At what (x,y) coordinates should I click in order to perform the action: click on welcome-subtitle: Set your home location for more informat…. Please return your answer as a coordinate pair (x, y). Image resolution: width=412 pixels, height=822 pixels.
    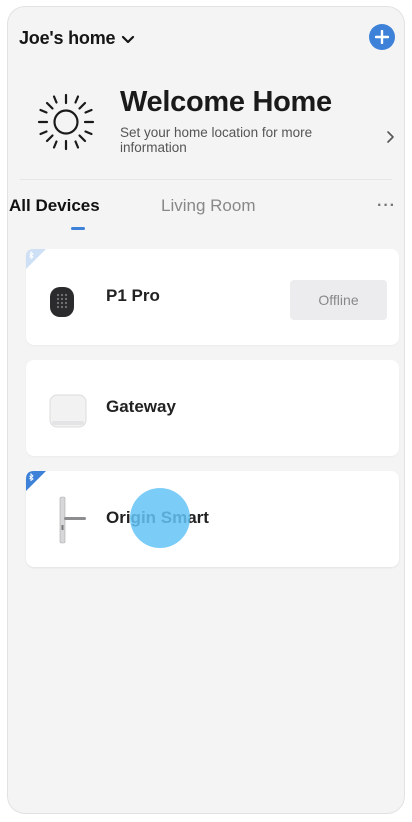
    Looking at the image, I should click on (235, 140).